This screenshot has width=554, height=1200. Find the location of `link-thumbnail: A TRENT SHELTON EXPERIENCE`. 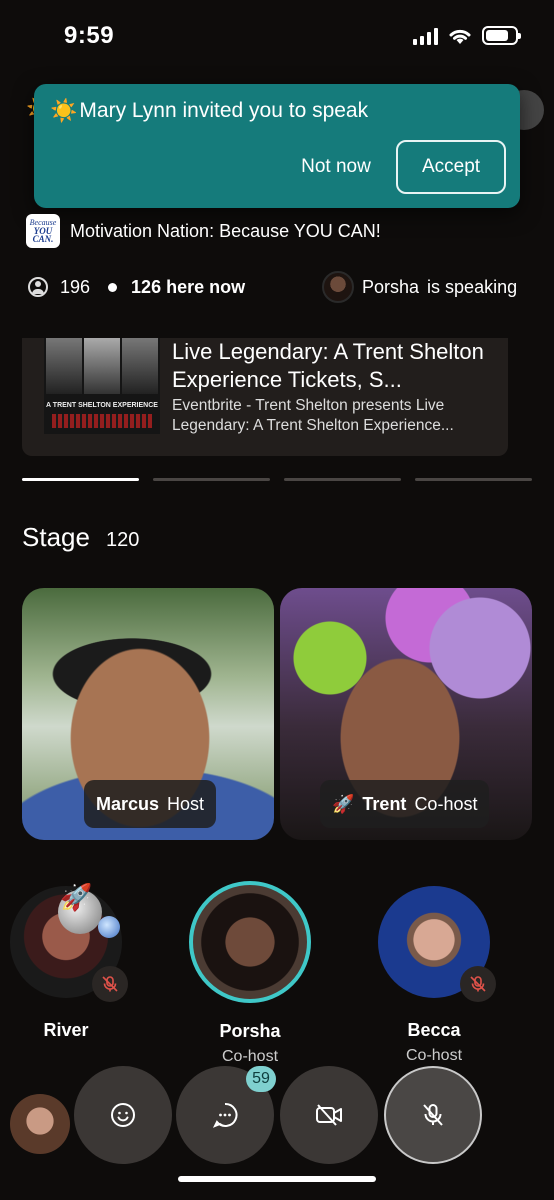

link-thumbnail: A TRENT SHELTON EXPERIENCE is located at coordinates (102, 386).